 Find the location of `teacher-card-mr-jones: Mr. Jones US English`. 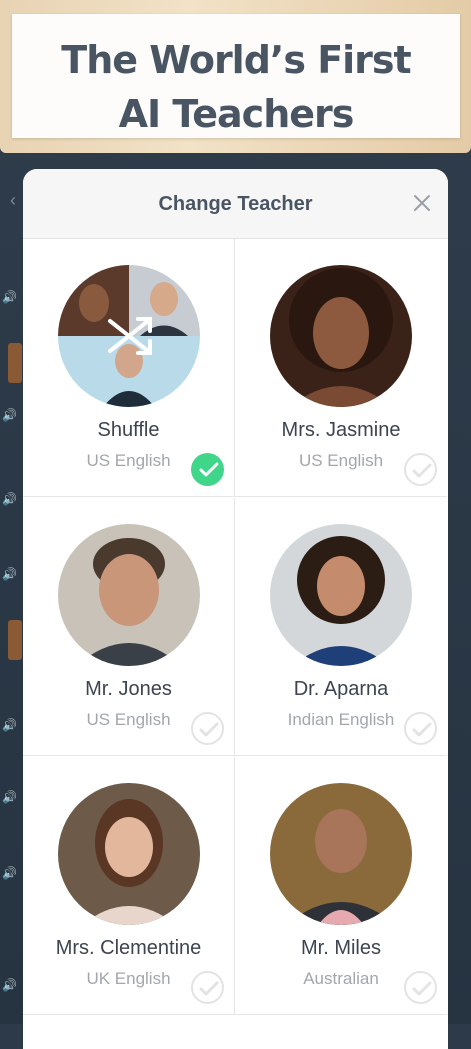

teacher-card-mr-jones: Mr. Jones US English is located at coordinates (129, 627).